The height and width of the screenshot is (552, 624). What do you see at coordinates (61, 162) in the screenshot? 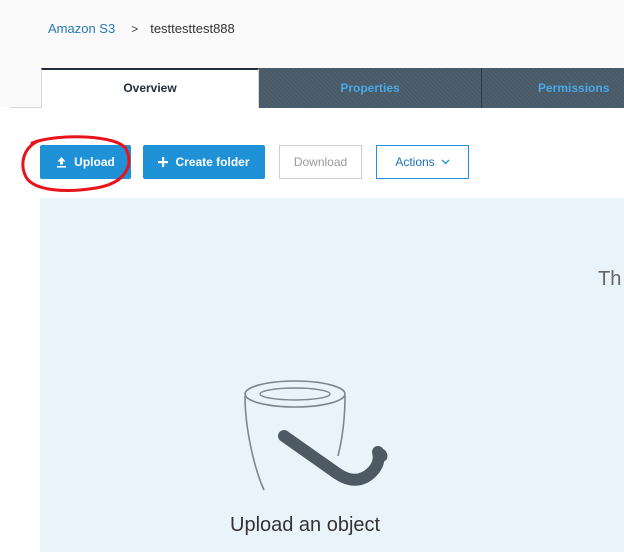
I see `upload-arrow-icon` at bounding box center [61, 162].